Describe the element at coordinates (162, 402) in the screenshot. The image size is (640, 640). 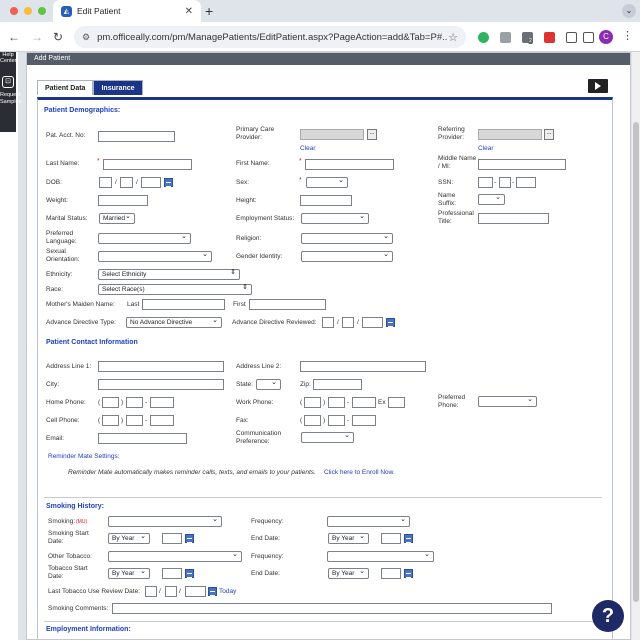
I see `home-phone-line-input` at that location.